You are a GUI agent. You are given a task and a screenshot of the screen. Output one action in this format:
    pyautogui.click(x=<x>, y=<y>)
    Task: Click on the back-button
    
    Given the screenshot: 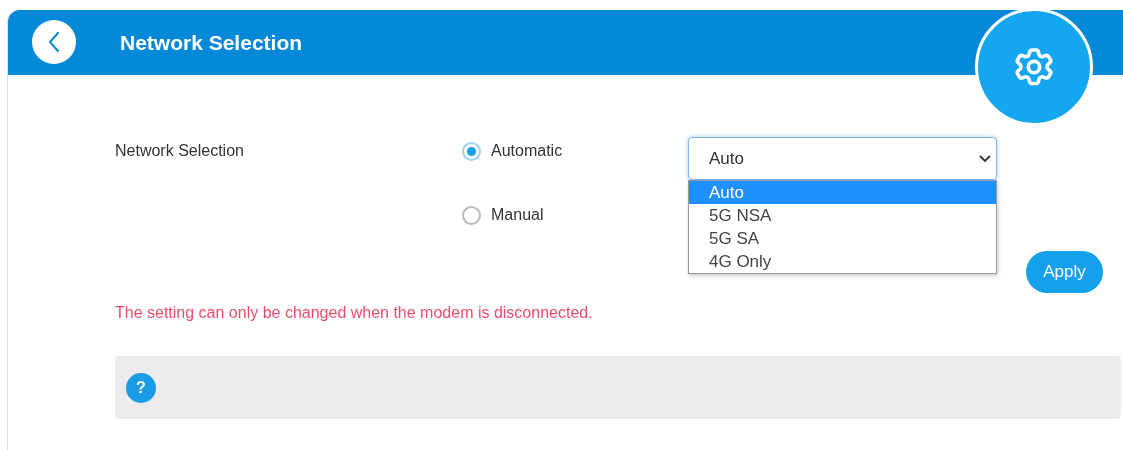 What is the action you would take?
    pyautogui.click(x=54, y=41)
    